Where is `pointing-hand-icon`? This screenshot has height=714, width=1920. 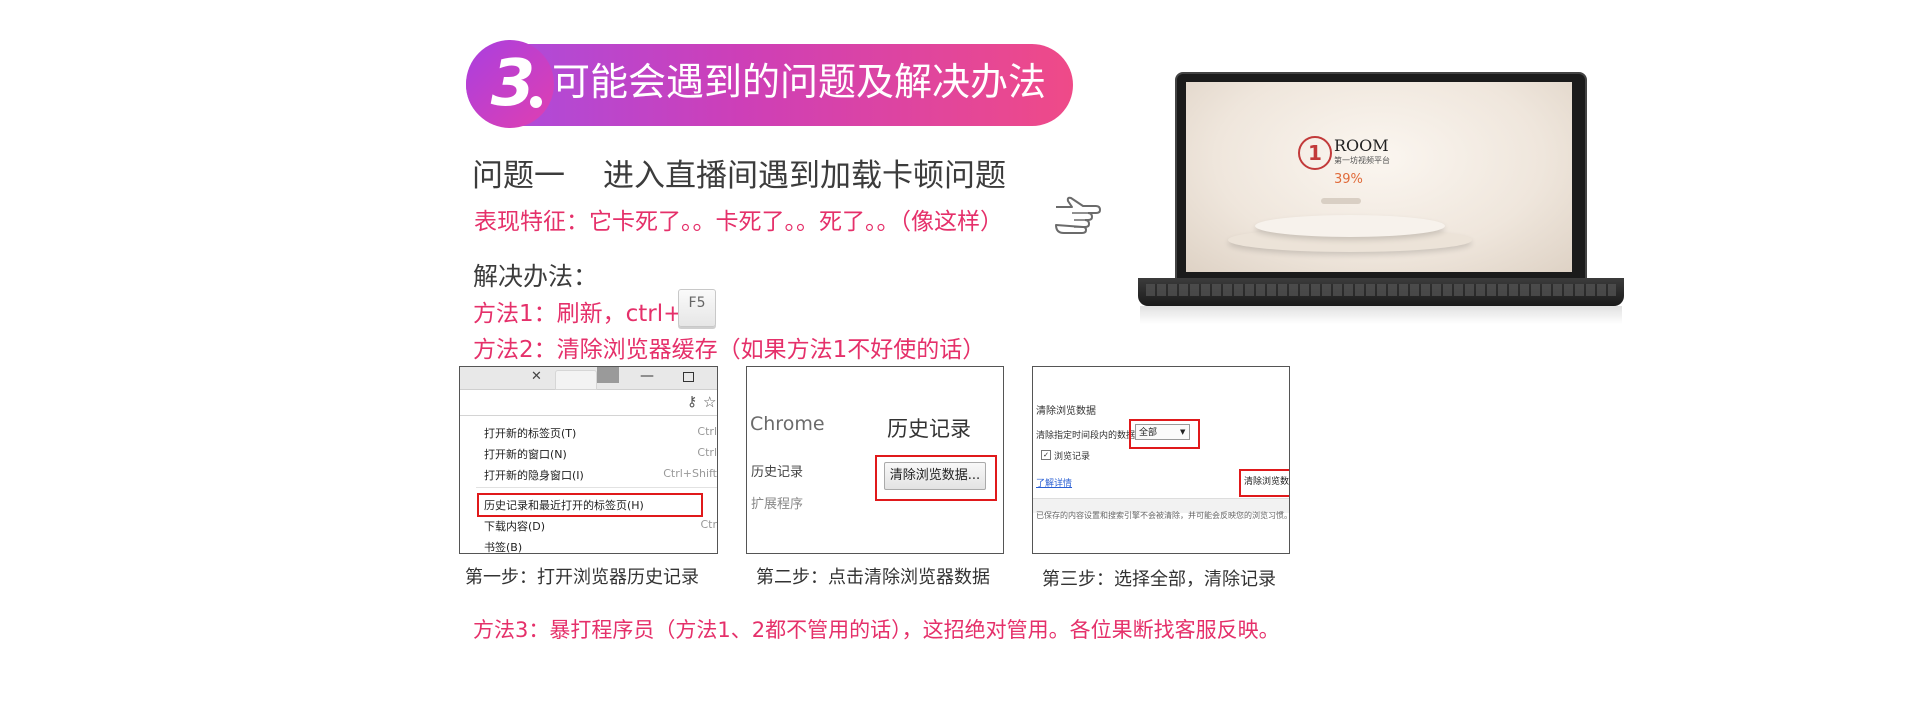
pointing-hand-icon is located at coordinates (1078, 215).